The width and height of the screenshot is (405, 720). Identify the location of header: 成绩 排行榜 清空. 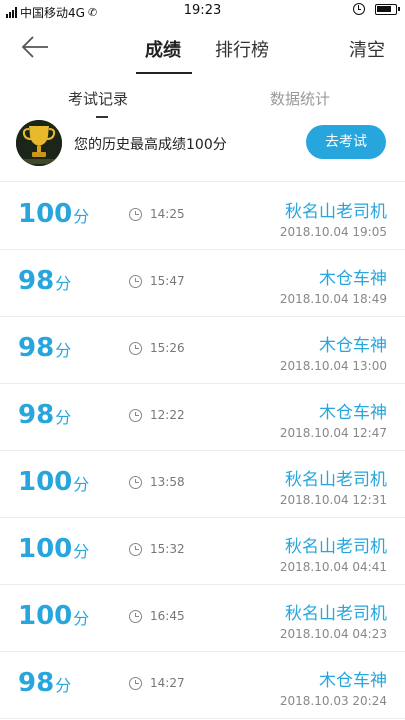
(202, 48).